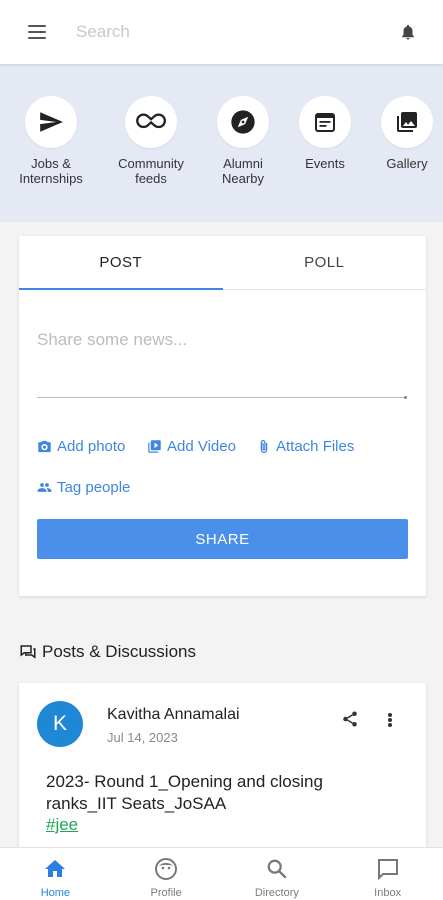 The width and height of the screenshot is (443, 900). I want to click on quick-link-community-feeds: Community feeds, so click(151, 141).